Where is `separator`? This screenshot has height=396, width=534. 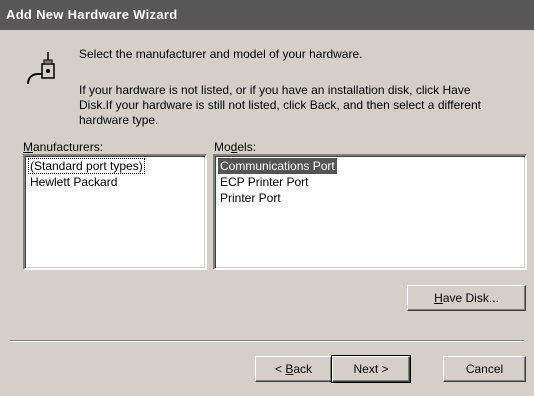 separator is located at coordinates (267, 341).